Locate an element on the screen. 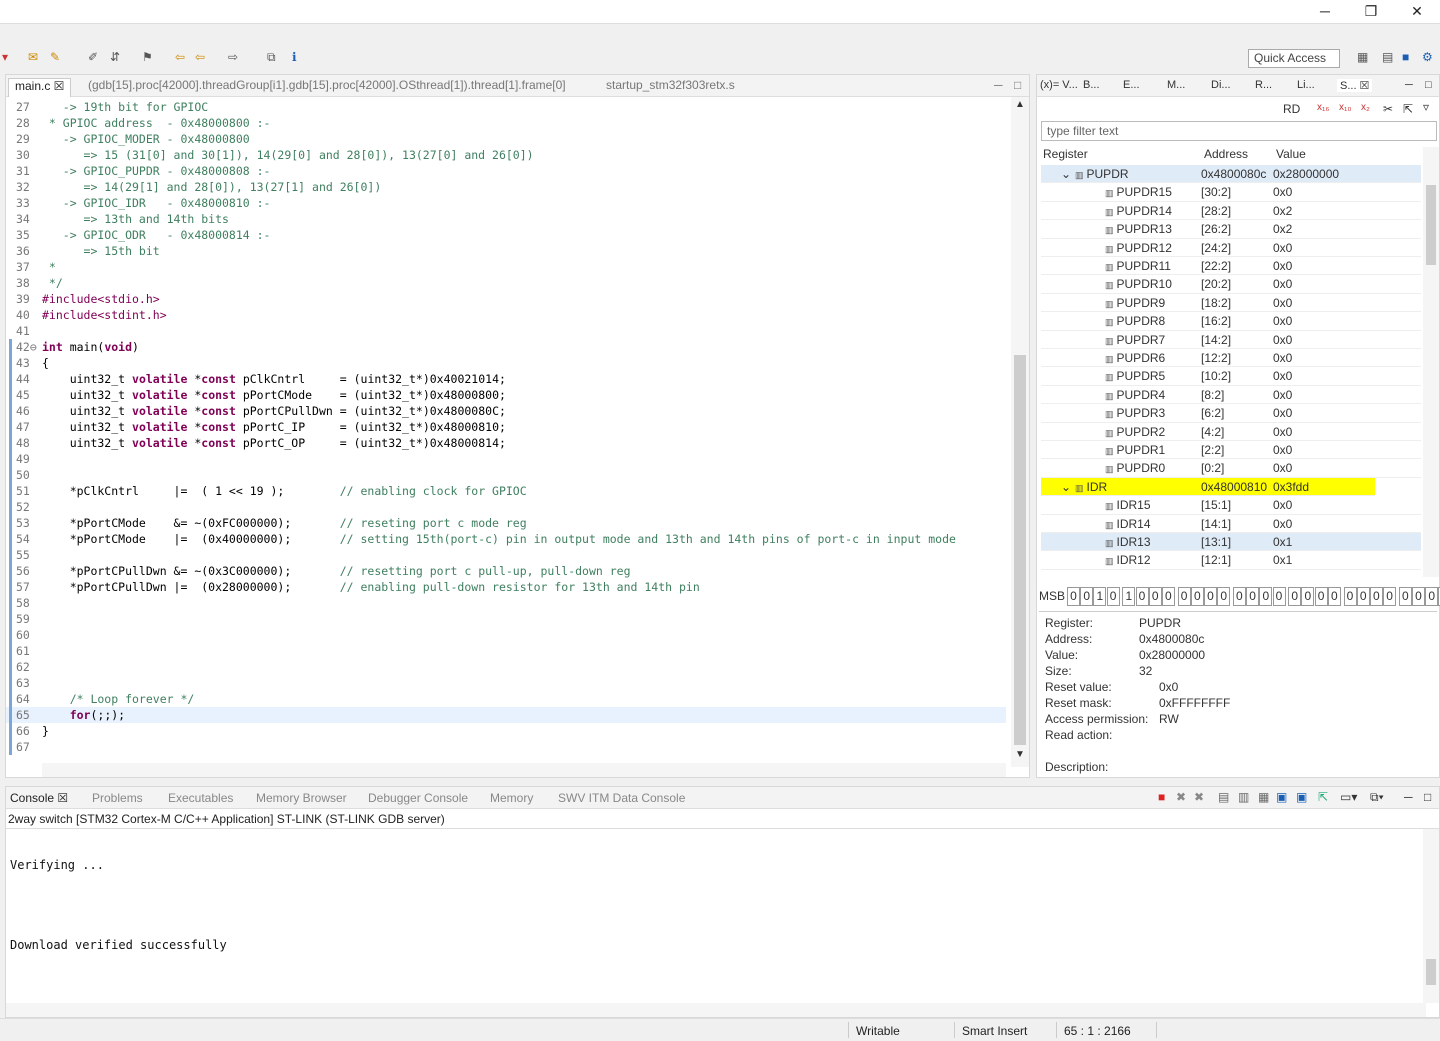  info-icon: ℹ is located at coordinates (294, 57).